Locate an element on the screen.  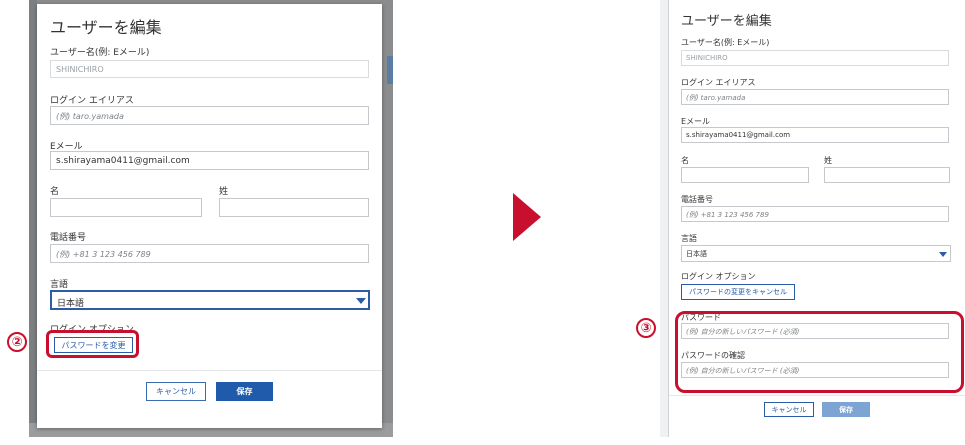
cancel-password-change-button: パスワードの変更をキャンセル is located at coordinates (738, 292).